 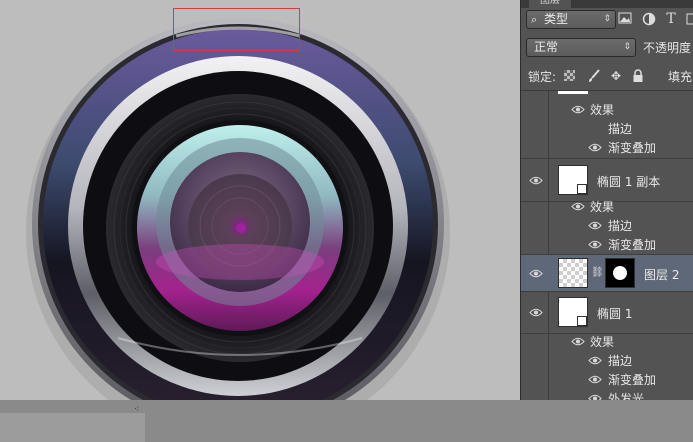 What do you see at coordinates (573, 273) in the screenshot?
I see `layer-thumbnail` at bounding box center [573, 273].